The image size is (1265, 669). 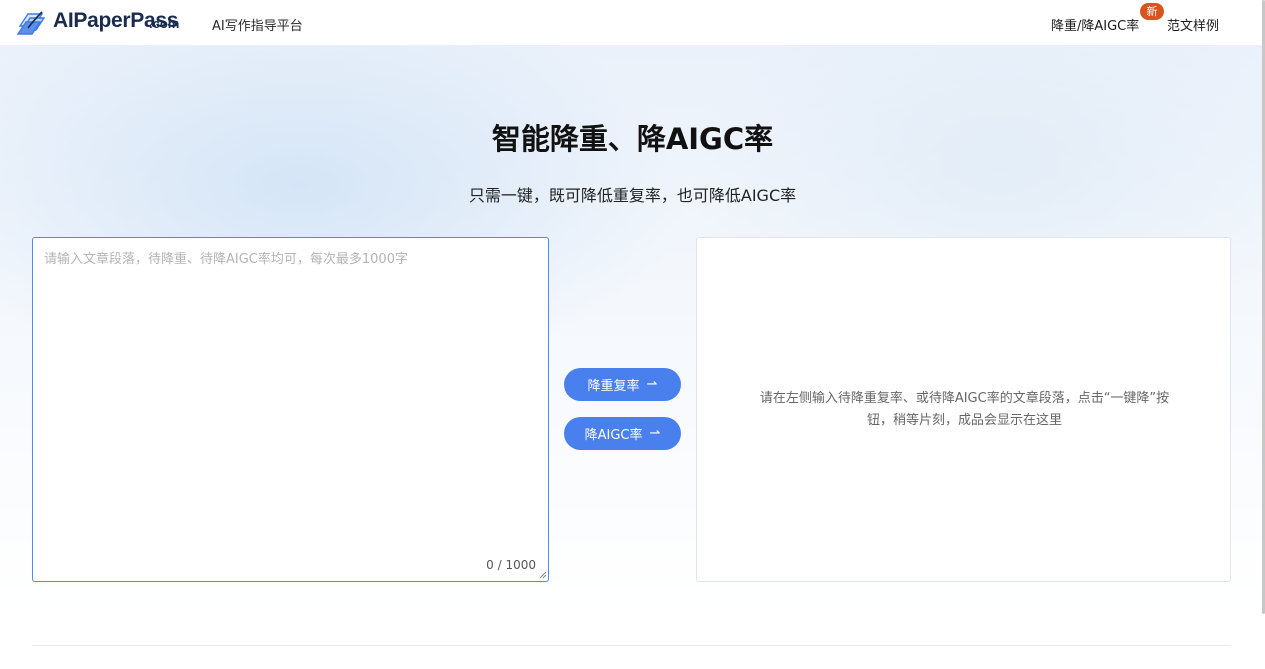 What do you see at coordinates (613, 435) in the screenshot?
I see `reduce-aigc-label: 降AIGC率` at bounding box center [613, 435].